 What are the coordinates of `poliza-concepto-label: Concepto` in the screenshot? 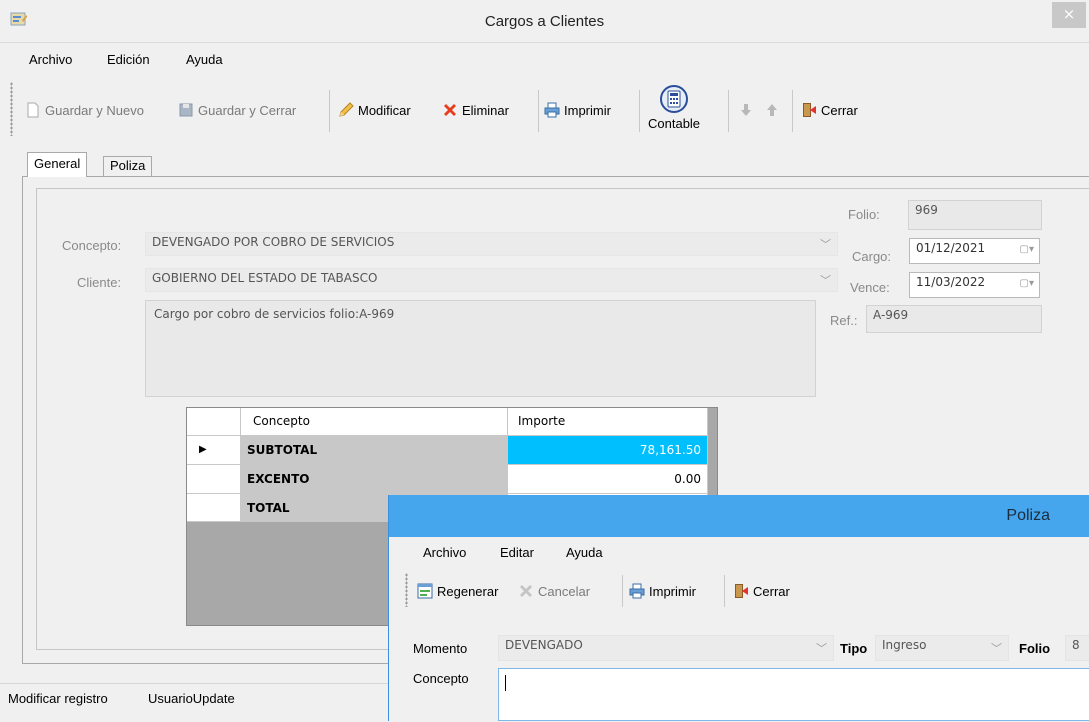 It's located at (441, 678).